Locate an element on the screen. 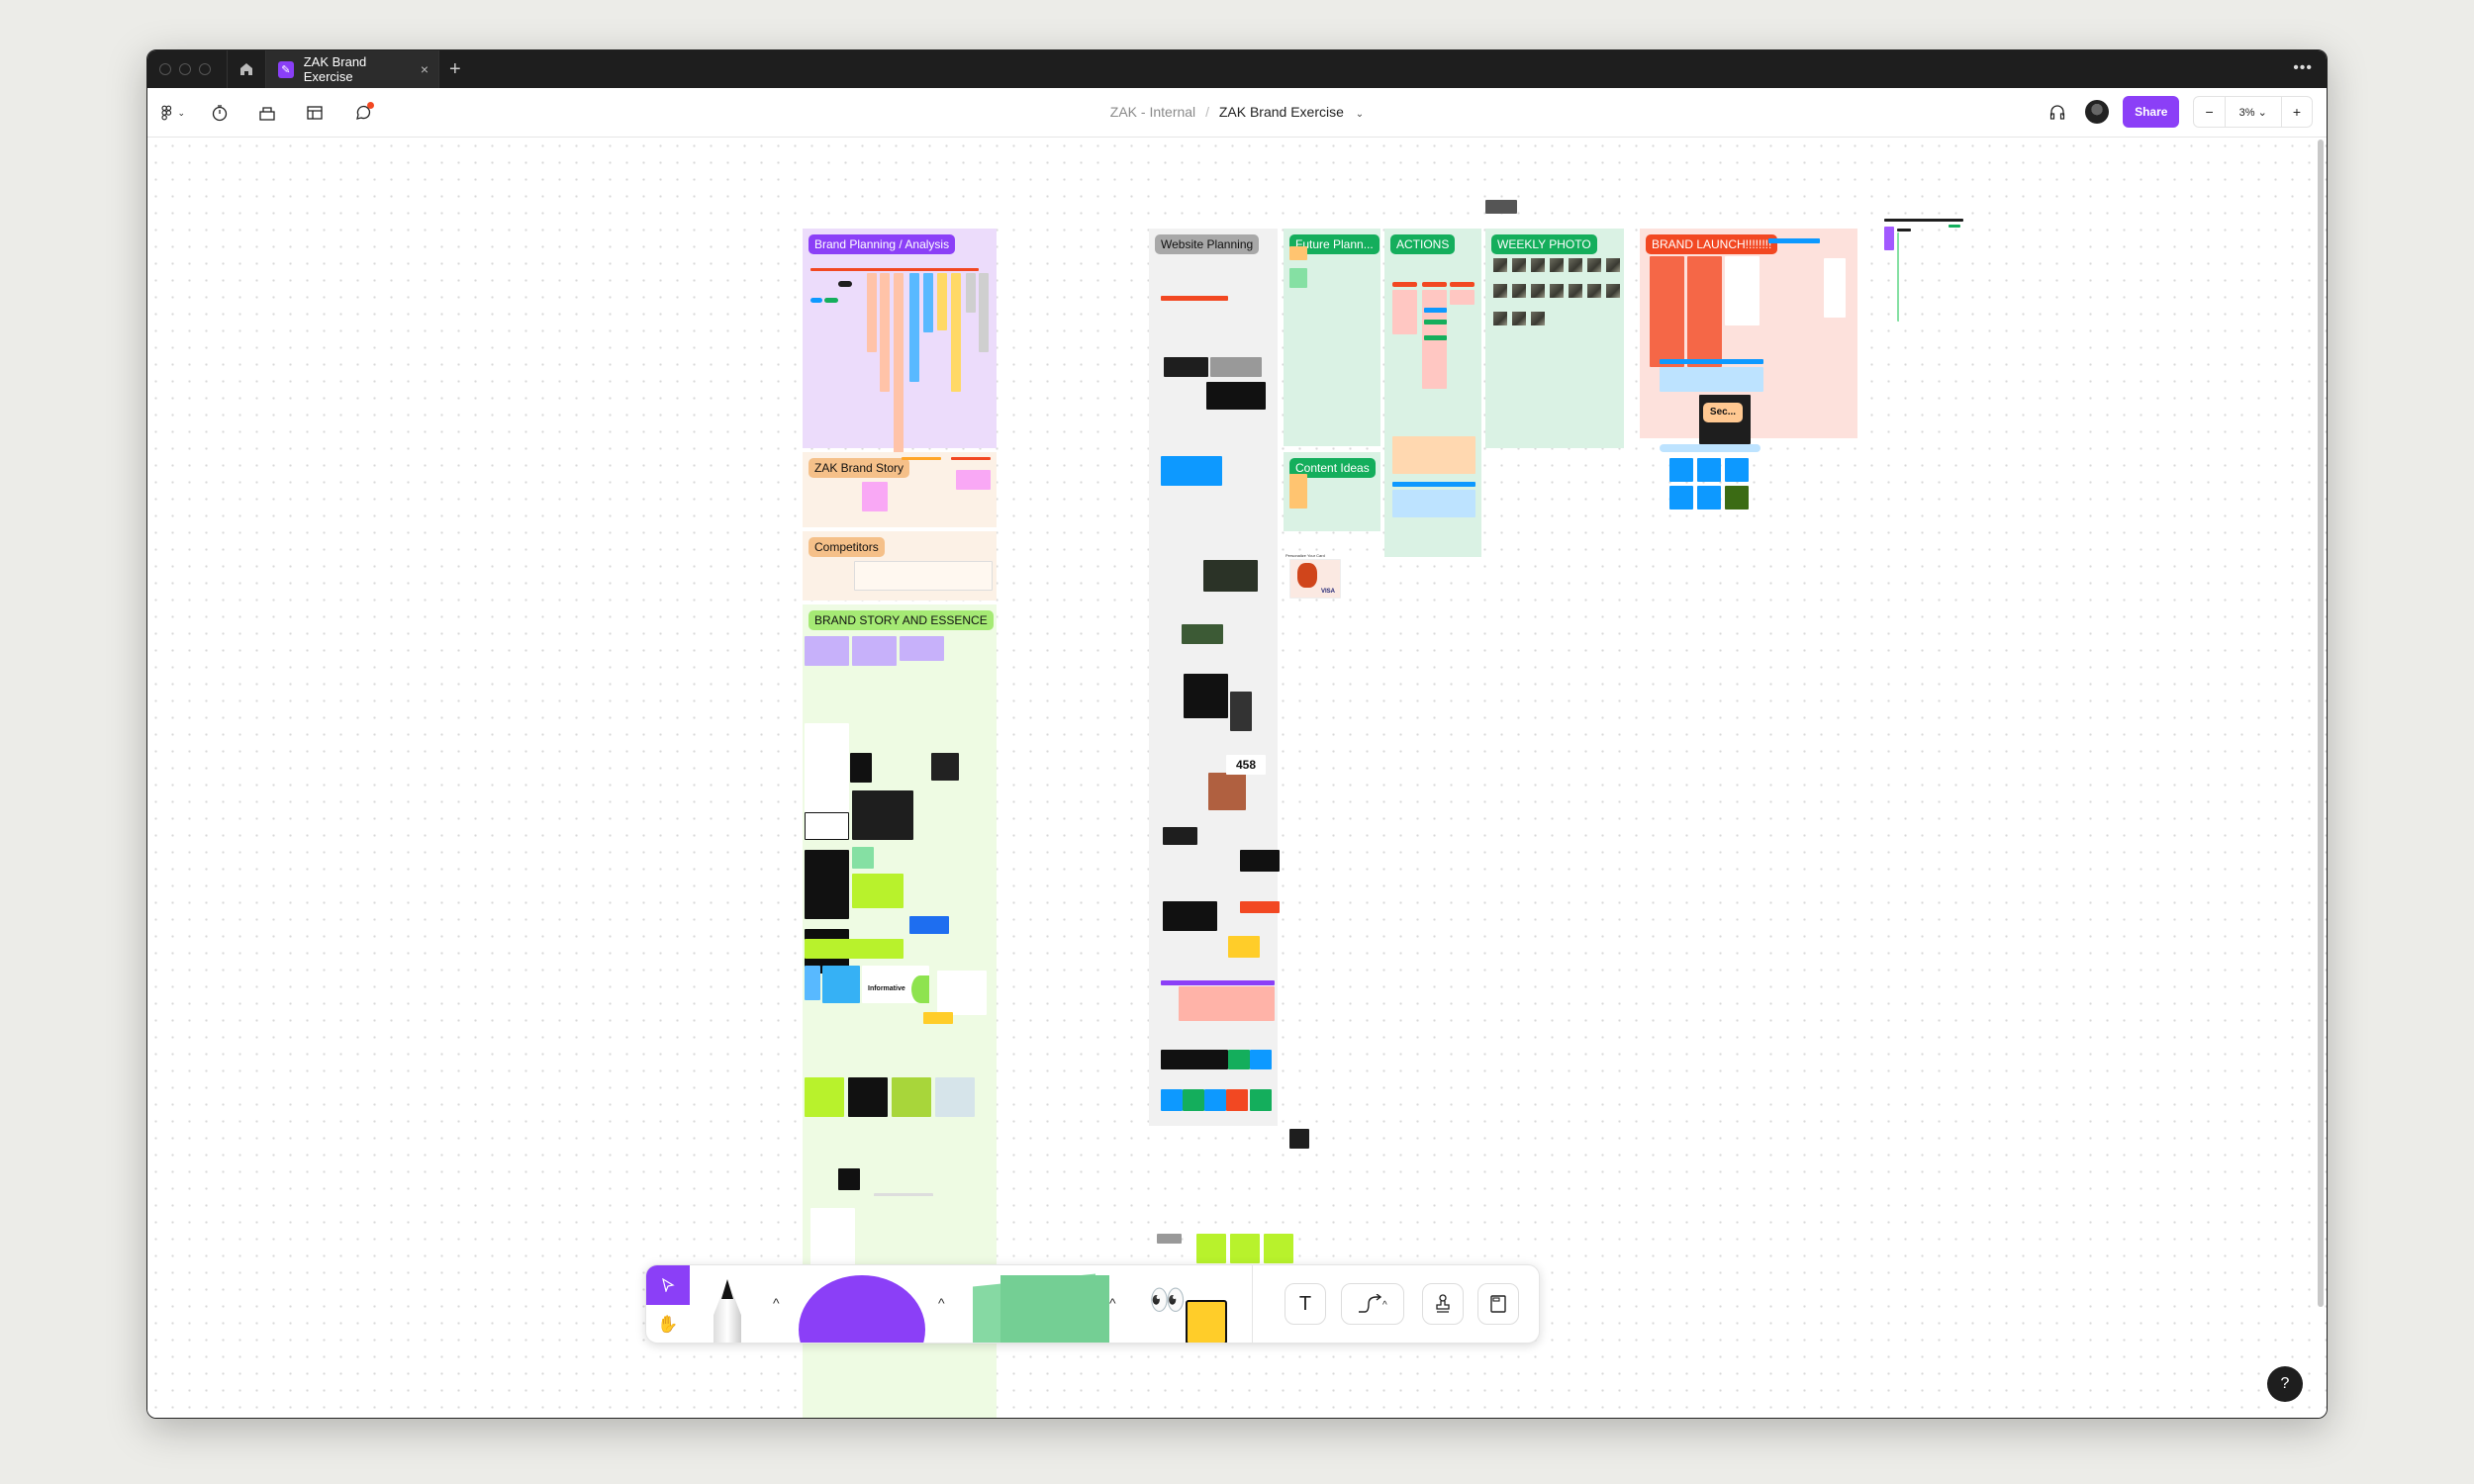 This screenshot has height=1484, width=2474. section-tool is located at coordinates (1498, 1304).